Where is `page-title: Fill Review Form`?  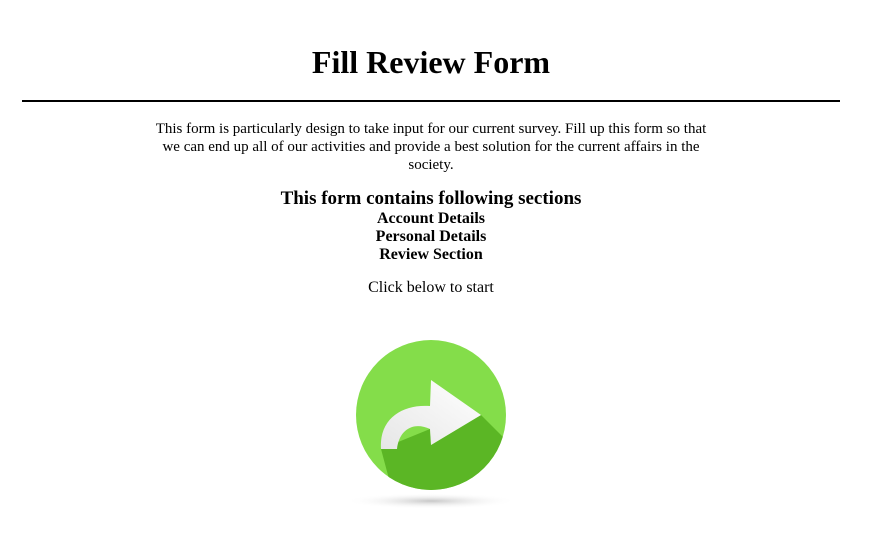
page-title: Fill Review Form is located at coordinates (431, 62).